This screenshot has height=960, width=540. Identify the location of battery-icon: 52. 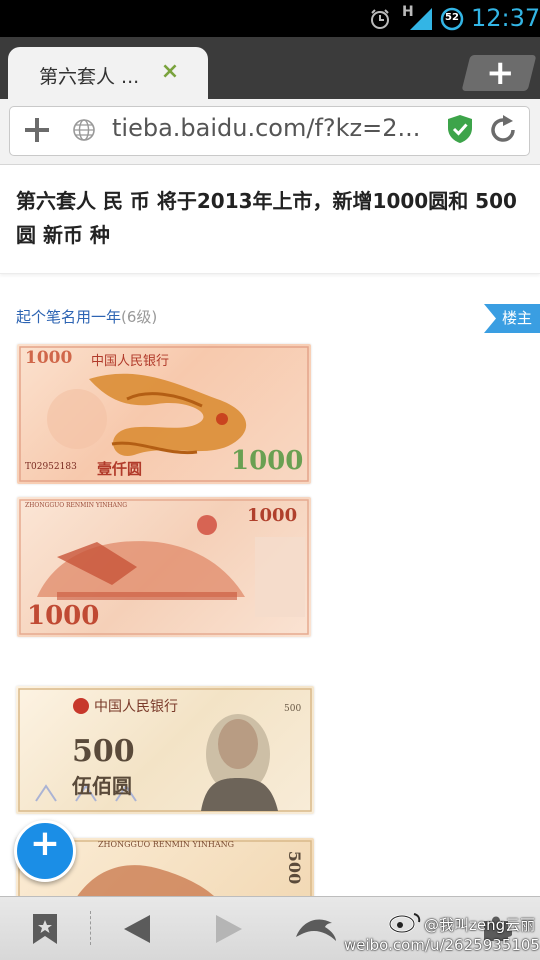
(452, 19).